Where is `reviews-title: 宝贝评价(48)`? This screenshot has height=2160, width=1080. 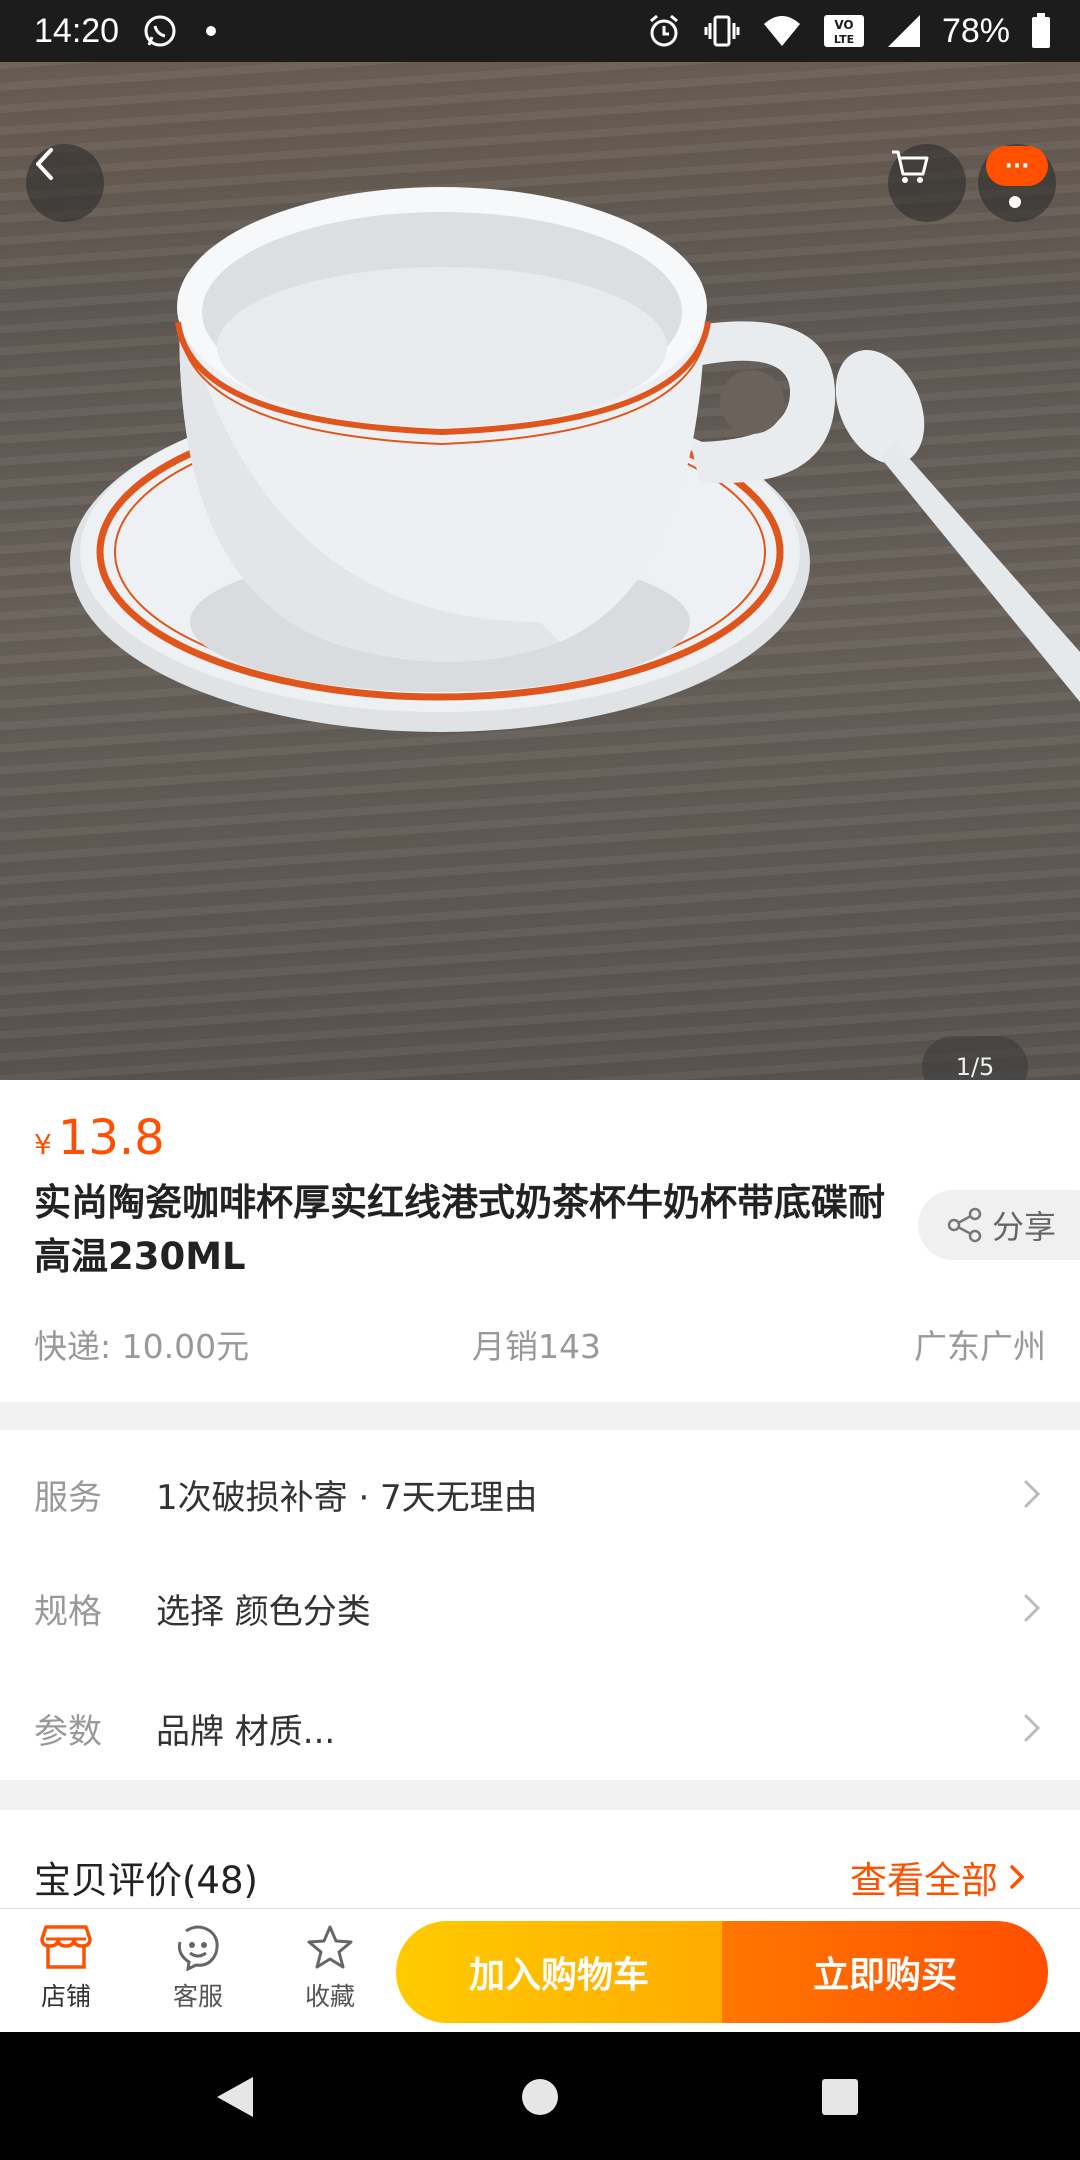 reviews-title: 宝贝评价(48) is located at coordinates (146, 1880).